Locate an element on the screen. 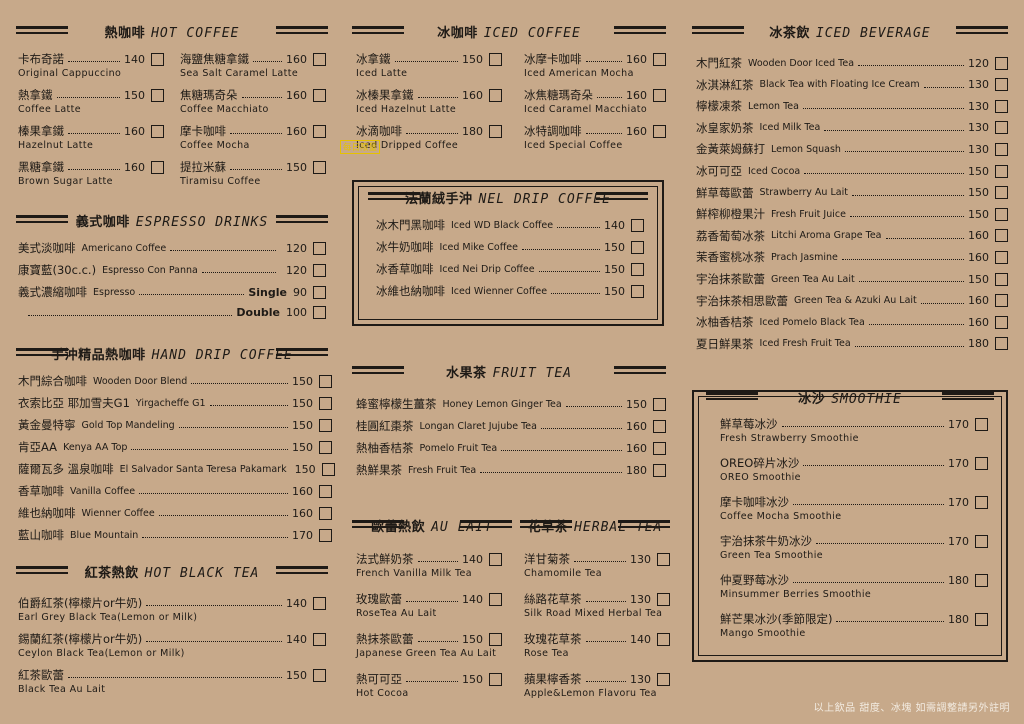  item-name-en: Pomelo Fruit Tea is located at coordinates (458, 448).